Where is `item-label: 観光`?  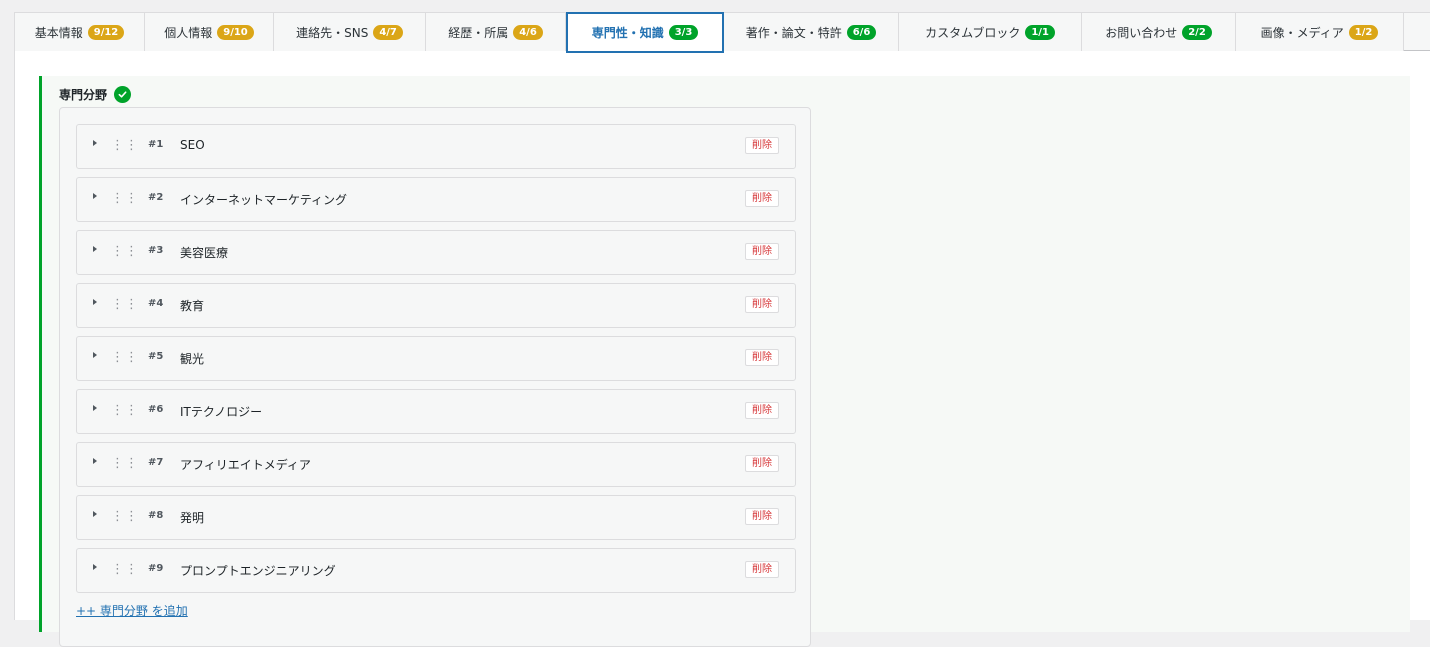
item-label: 観光 is located at coordinates (192, 359).